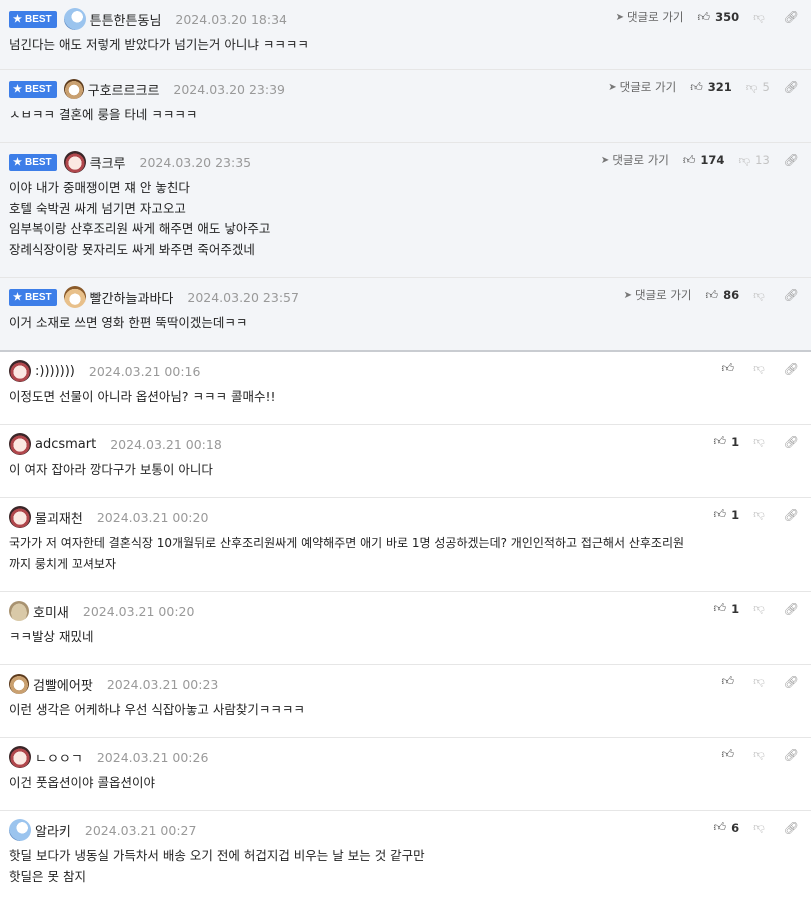  I want to click on downvote-button: 👎︎ 13, so click(753, 160).